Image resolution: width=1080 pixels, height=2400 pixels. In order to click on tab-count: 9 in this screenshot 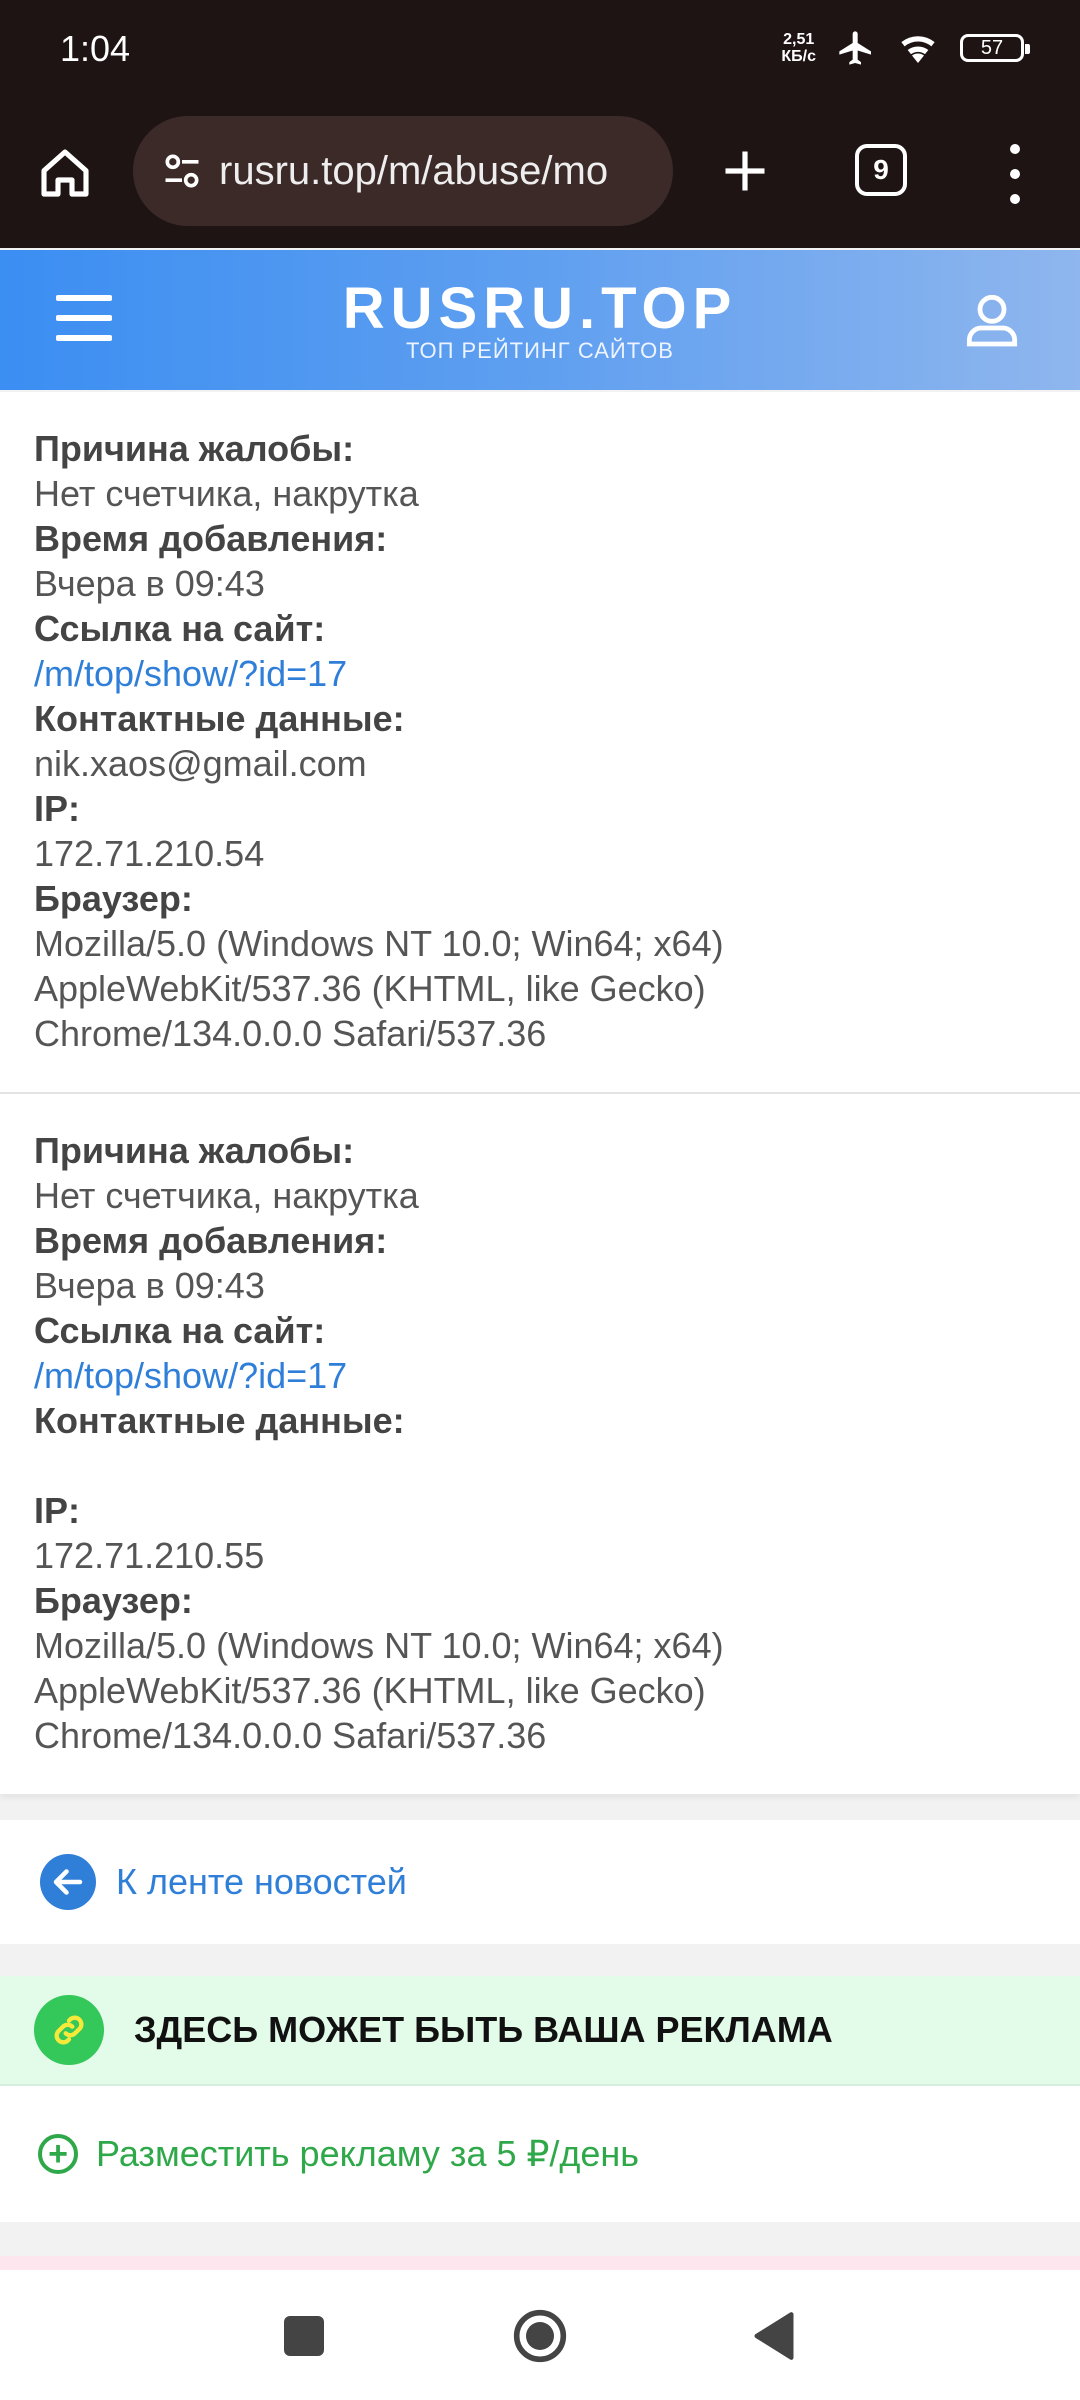, I will do `click(881, 169)`.